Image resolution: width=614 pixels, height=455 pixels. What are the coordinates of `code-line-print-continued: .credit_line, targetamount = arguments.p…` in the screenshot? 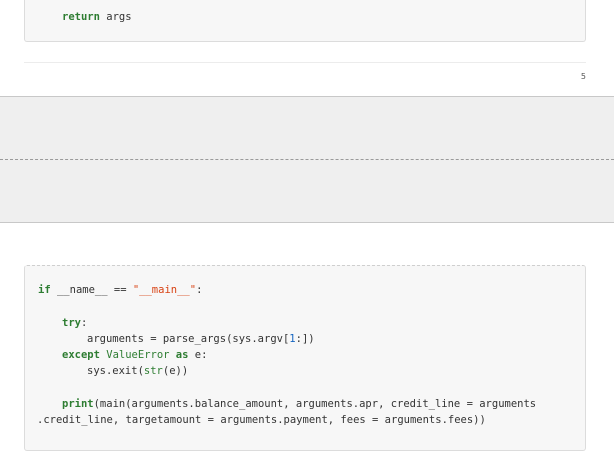 It's located at (261, 420).